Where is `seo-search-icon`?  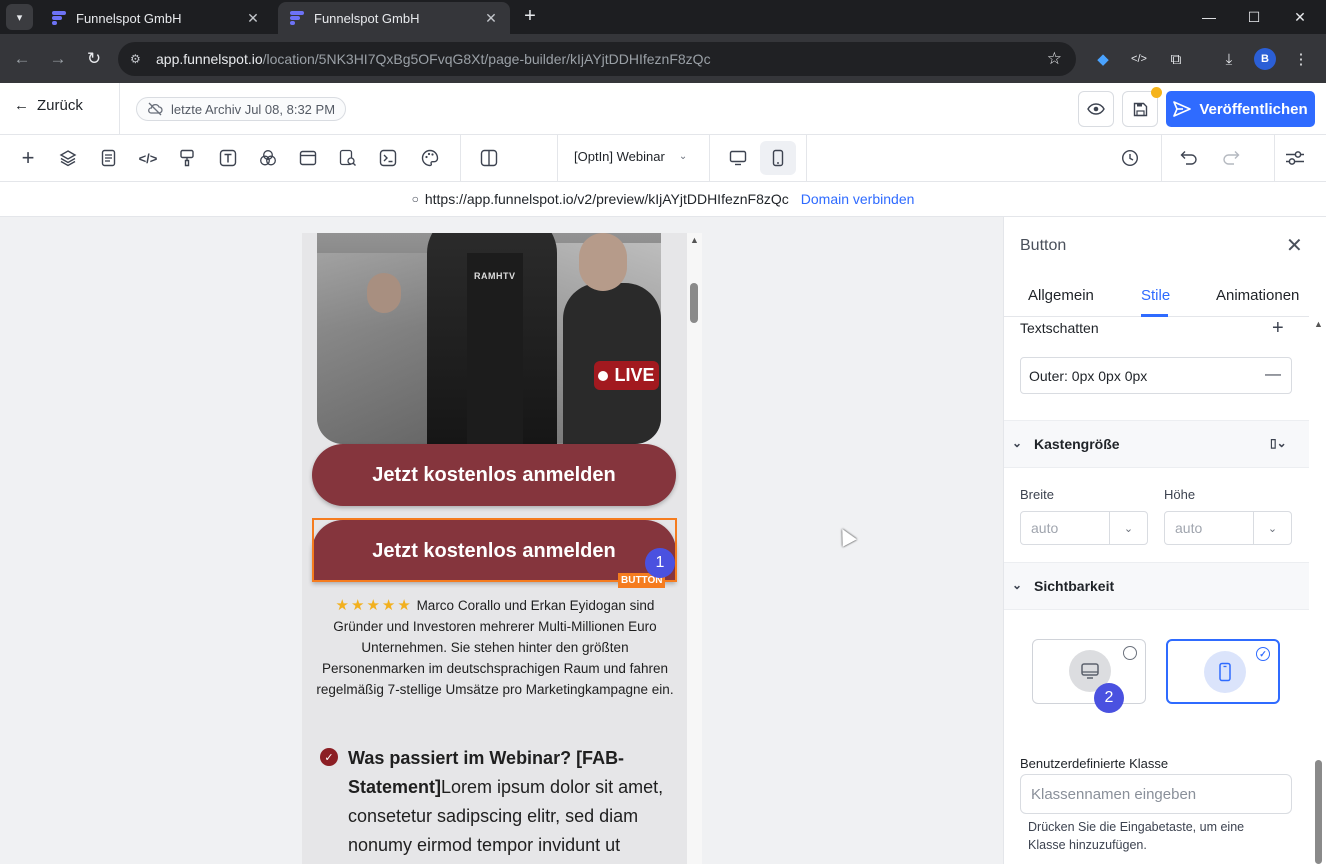 seo-search-icon is located at coordinates (348, 158).